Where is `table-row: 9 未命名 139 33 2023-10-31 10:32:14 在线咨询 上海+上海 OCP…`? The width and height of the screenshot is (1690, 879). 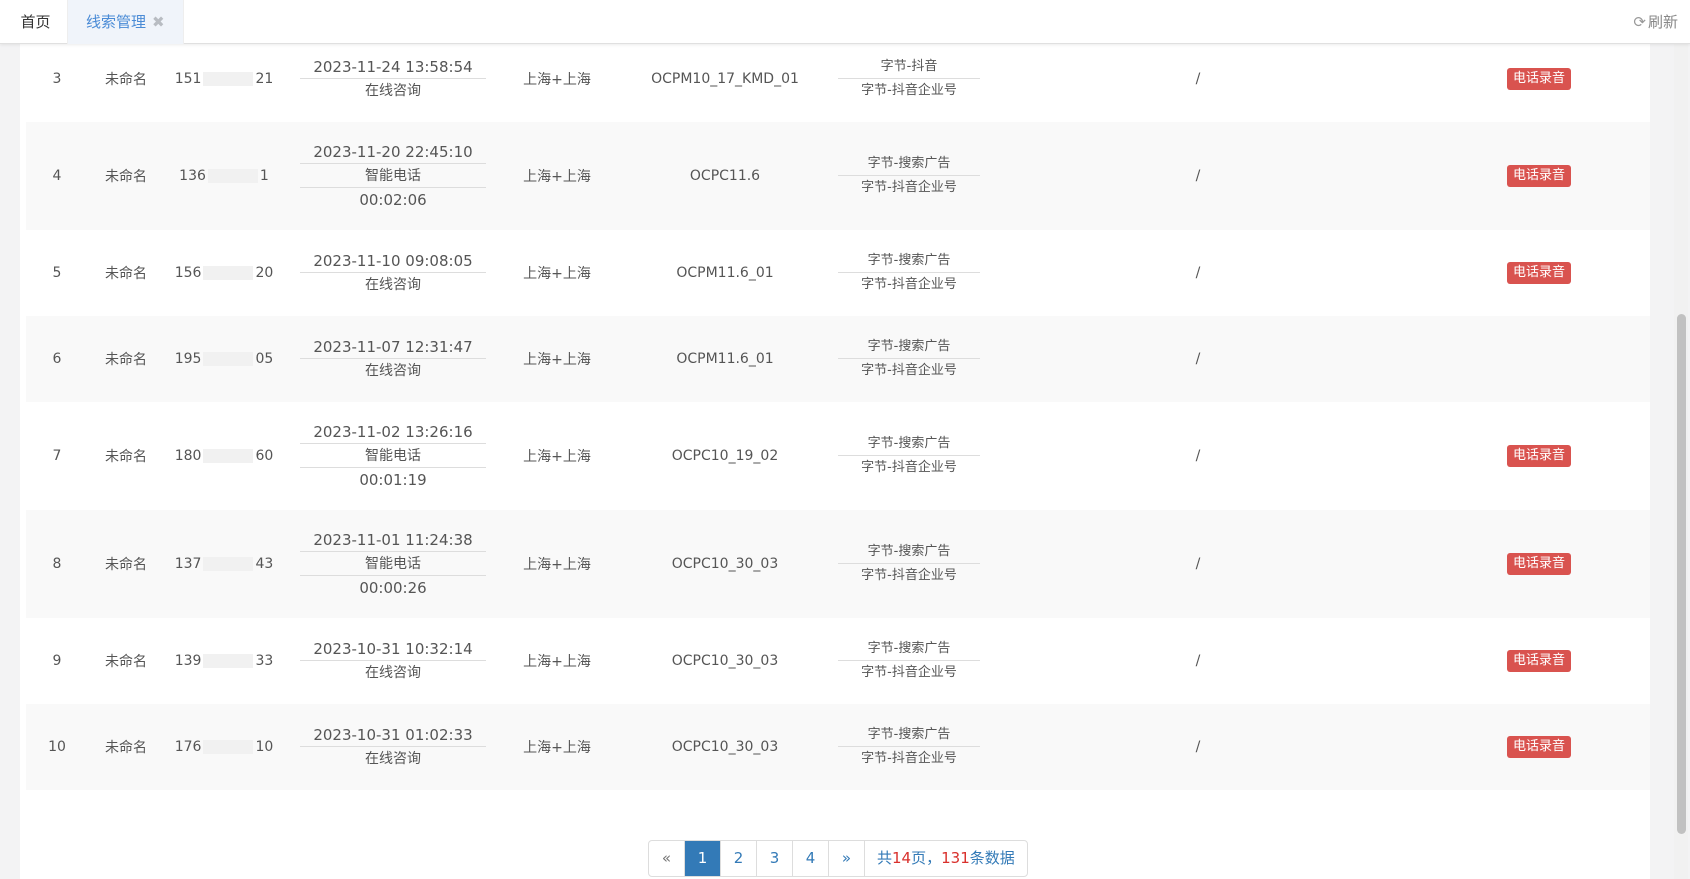
table-row: 9 未命名 139 33 2023-10-31 10:32:14 在线咨询 上海+上海 OCP… is located at coordinates (838, 661).